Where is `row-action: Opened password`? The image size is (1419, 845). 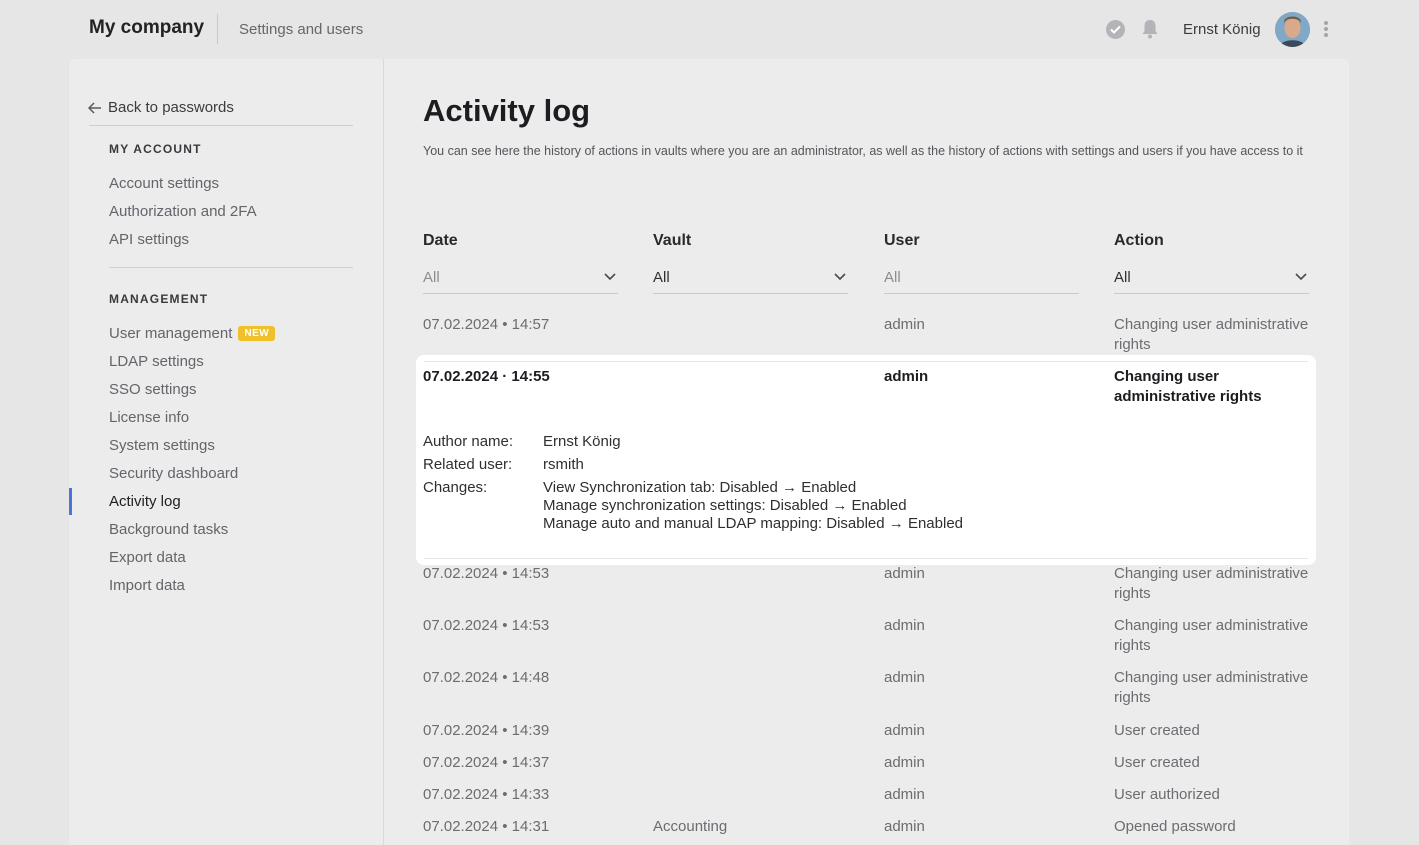 row-action: Opened password is located at coordinates (1175, 826).